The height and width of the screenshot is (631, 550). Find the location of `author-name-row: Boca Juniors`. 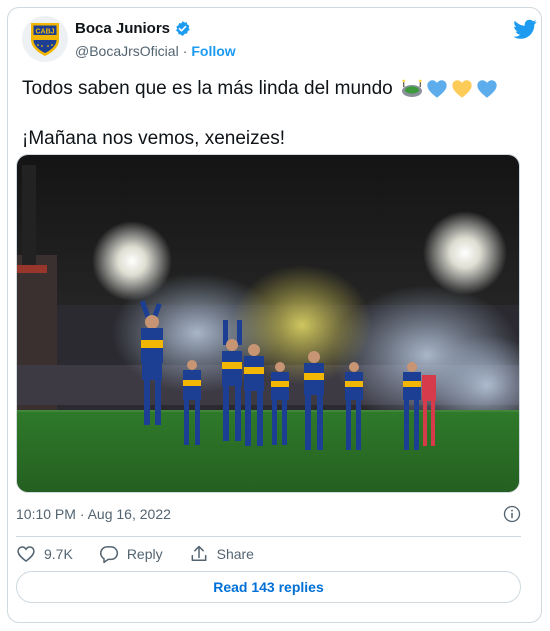

author-name-row: Boca Juniors is located at coordinates (133, 28).